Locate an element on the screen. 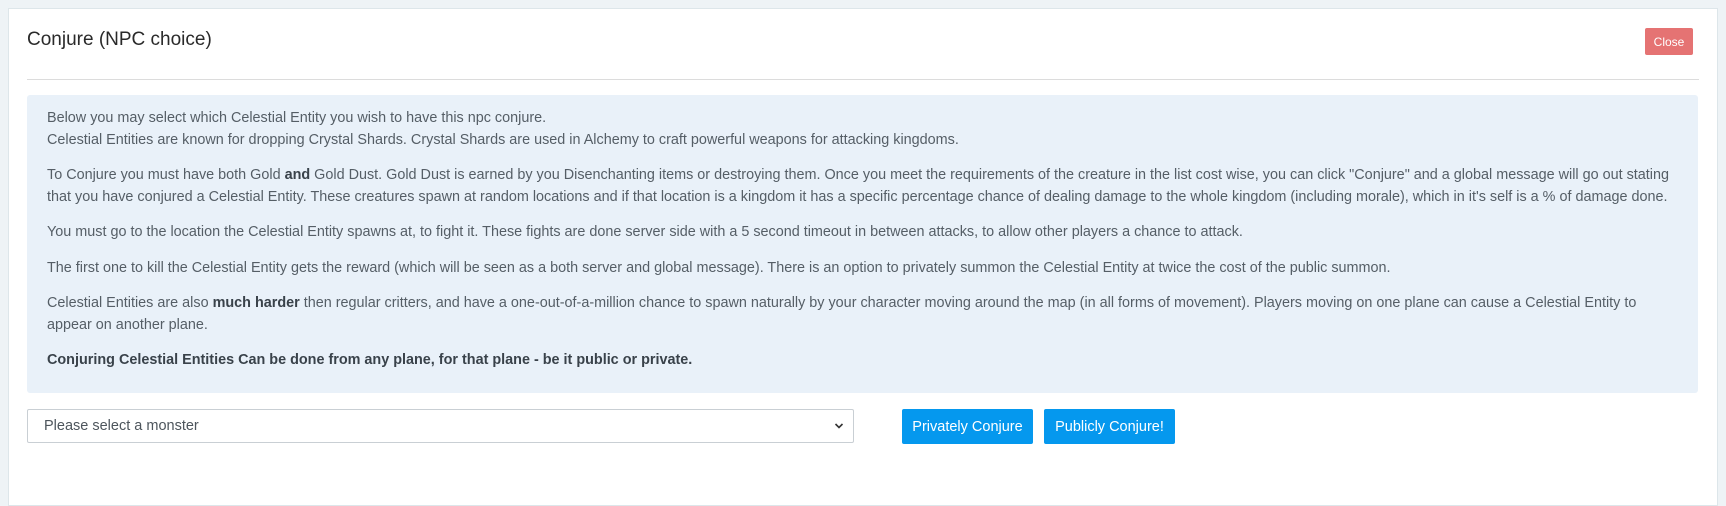 The image size is (1726, 506). monster-select: Please select a monster is located at coordinates (440, 426).